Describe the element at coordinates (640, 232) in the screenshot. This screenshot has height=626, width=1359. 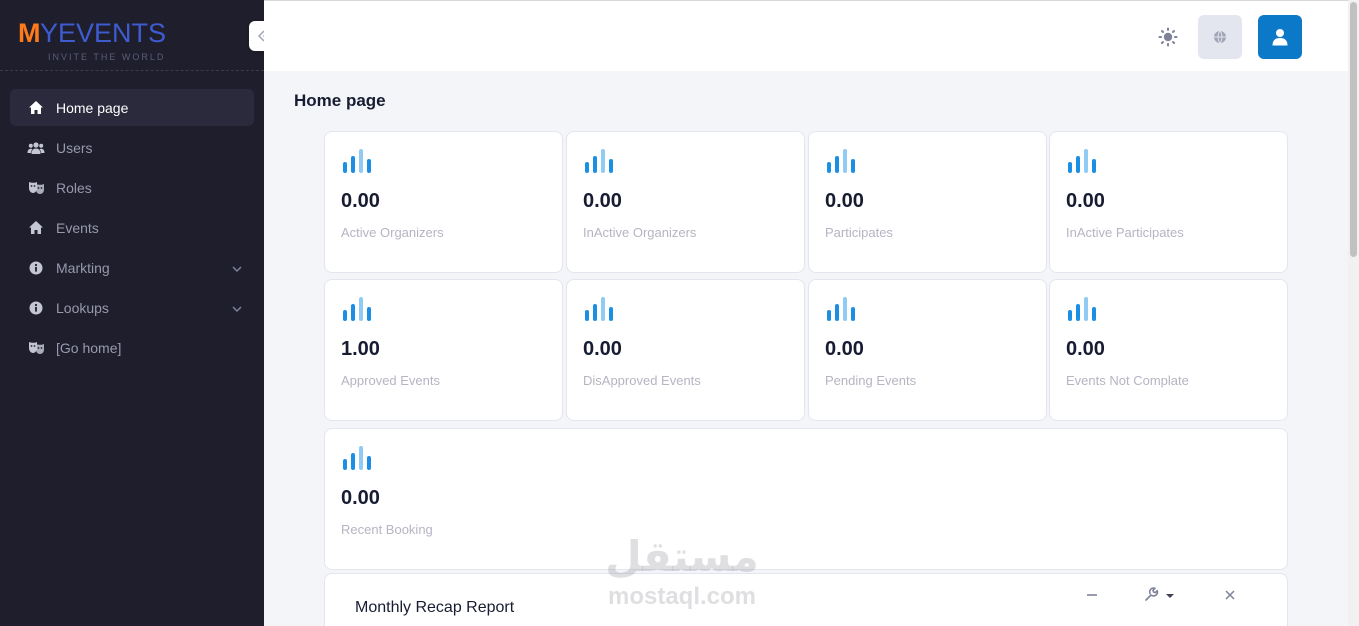
I see `stat-label: InActive Organizers` at that location.